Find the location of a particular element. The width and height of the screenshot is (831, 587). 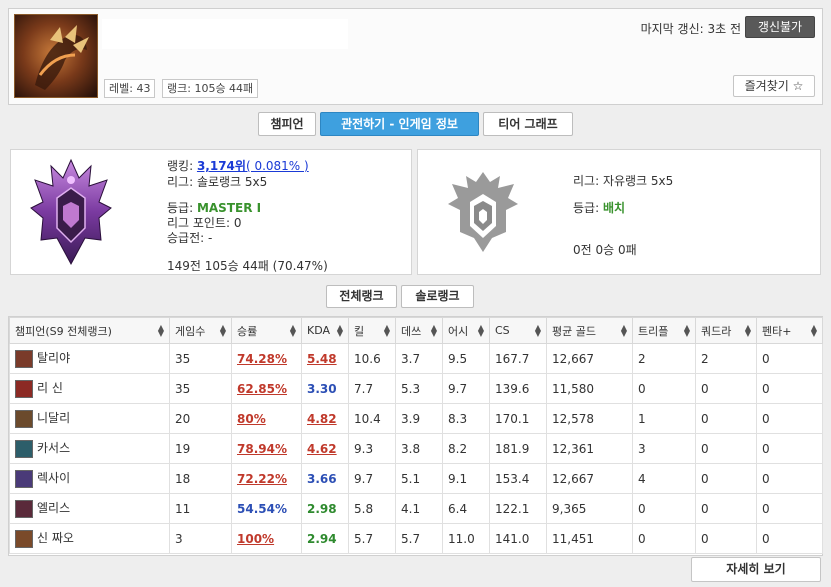

table-row: 신 짜오 3 100% 2.94 5.7 5.7 11.0 141.0 11,451 0 0 0 is located at coordinates (416, 538).